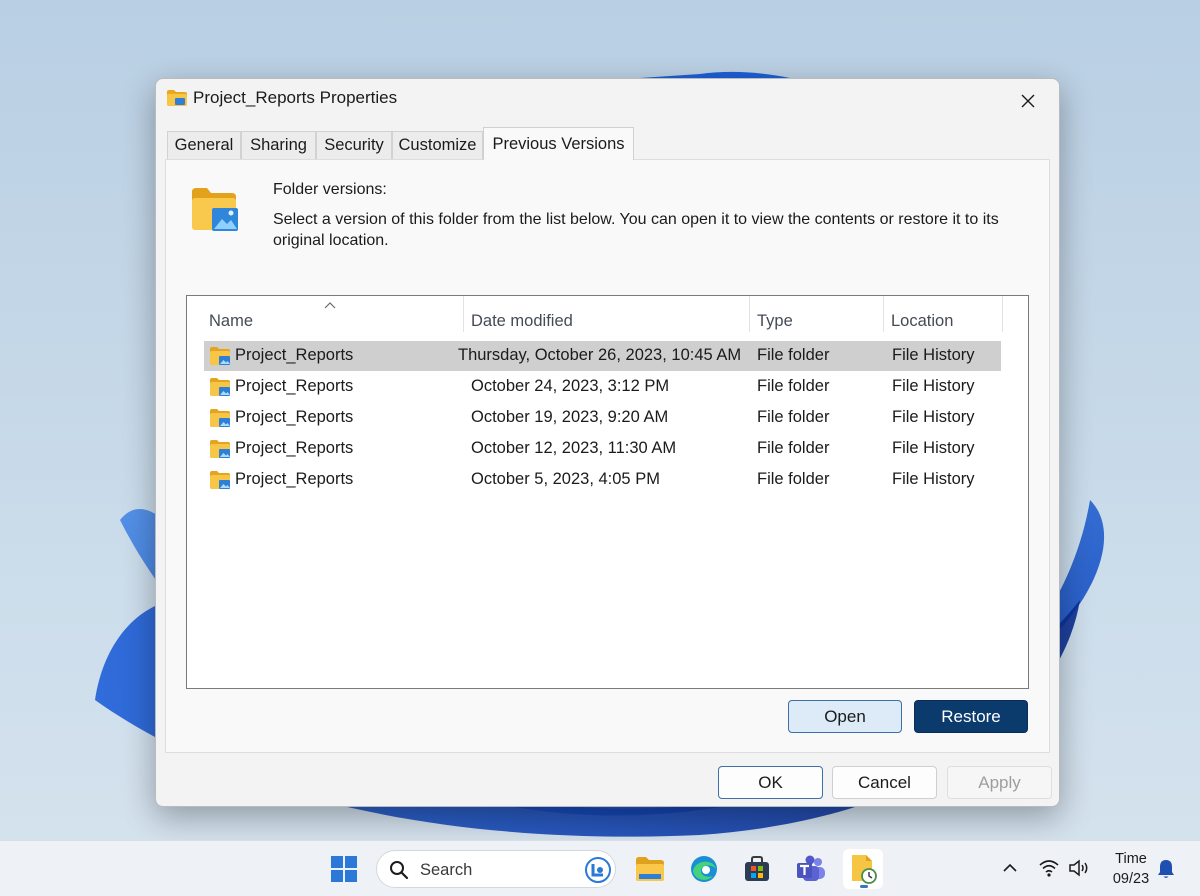 This screenshot has width=1200, height=896. I want to click on chevron-up-icon, so click(1010, 867).